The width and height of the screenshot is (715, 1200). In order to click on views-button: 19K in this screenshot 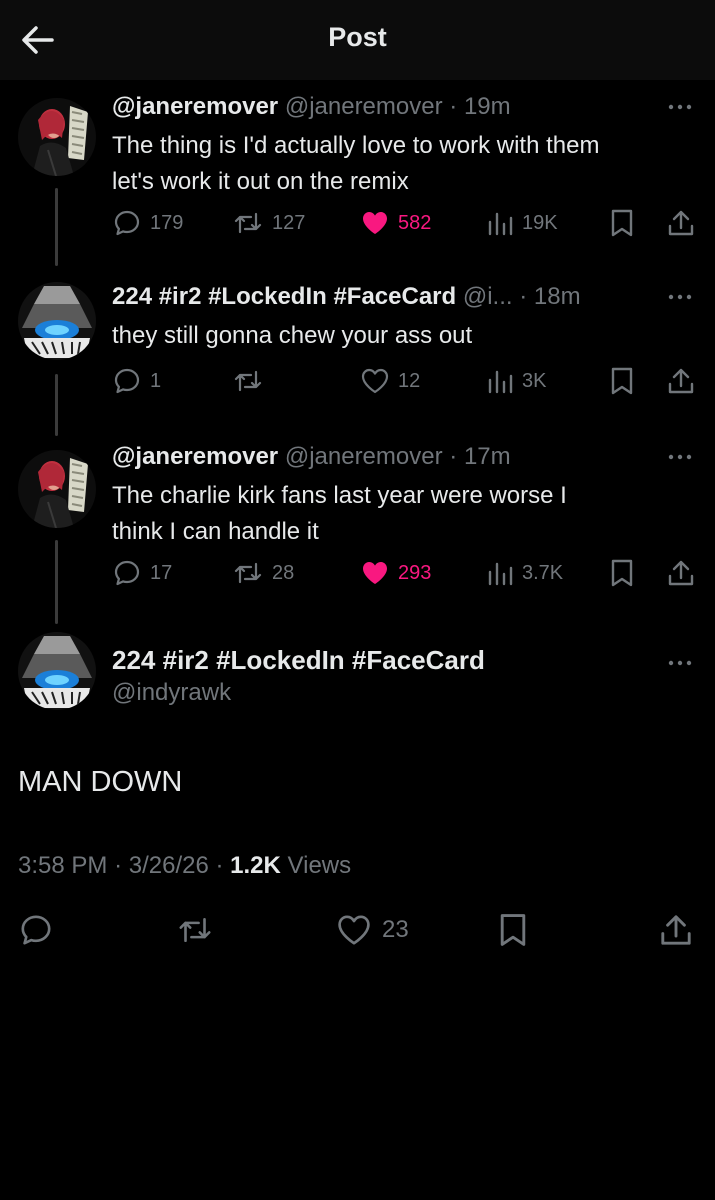, I will do `click(522, 223)`.